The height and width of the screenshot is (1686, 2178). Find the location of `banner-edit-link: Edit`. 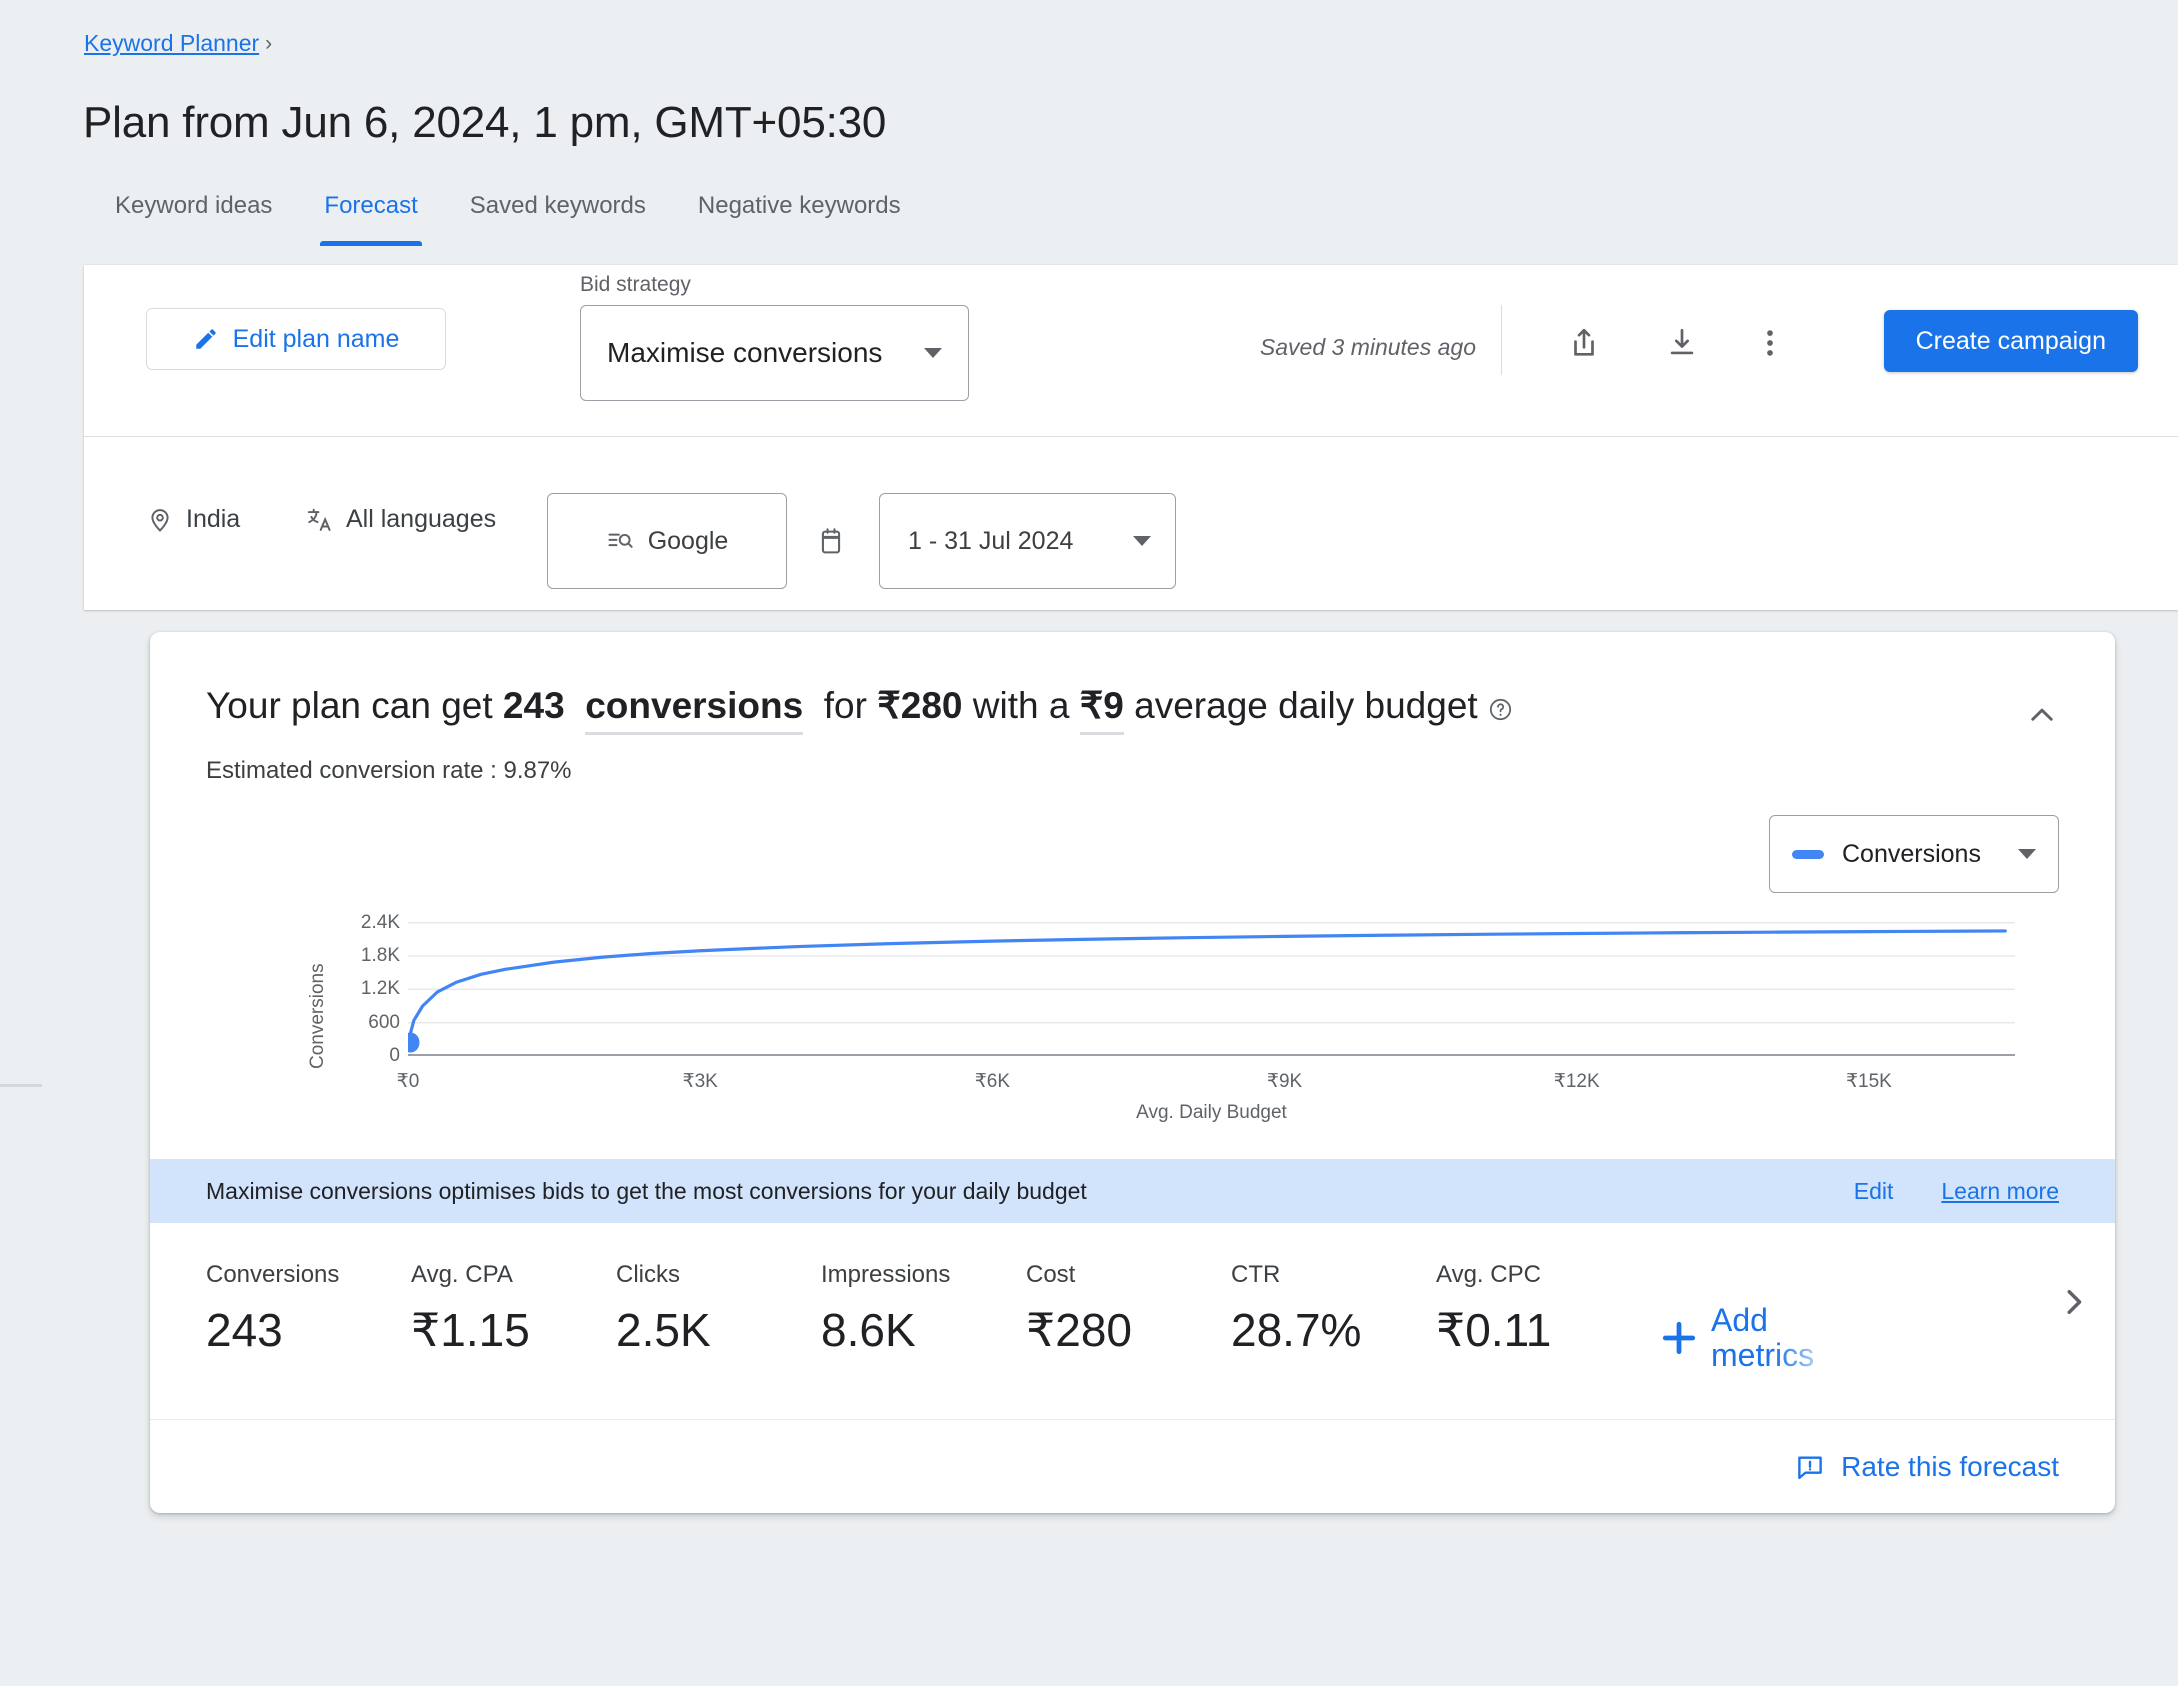

banner-edit-link: Edit is located at coordinates (1874, 1191).